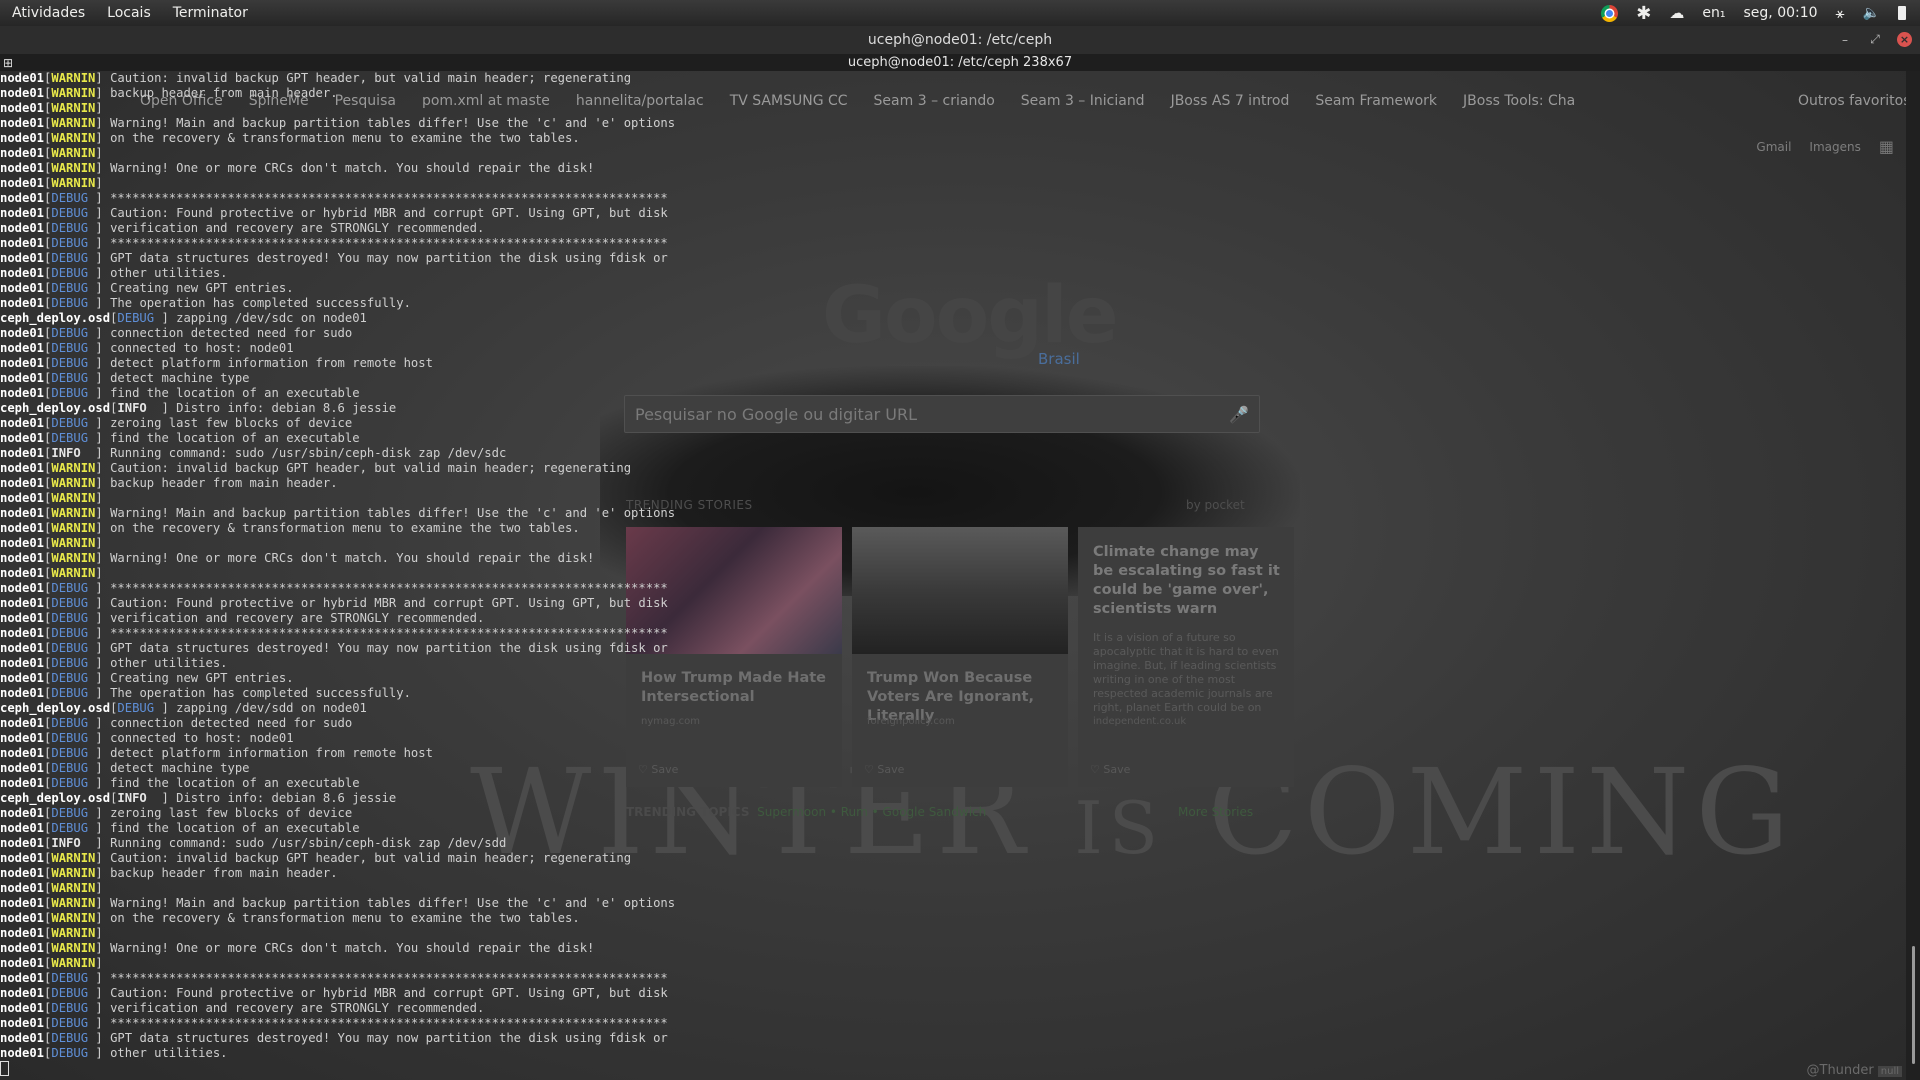 This screenshot has height=1080, width=1920. I want to click on key-icon: ⚹, so click(1840, 13).